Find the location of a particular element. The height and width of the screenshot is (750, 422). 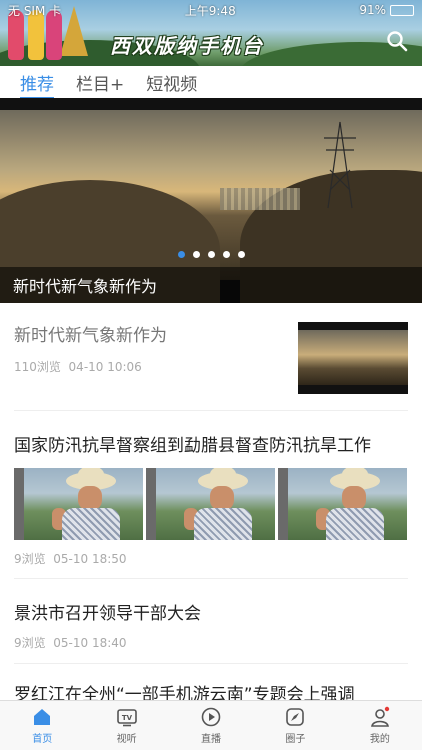

nav-live: 直播 is located at coordinates (211, 725).